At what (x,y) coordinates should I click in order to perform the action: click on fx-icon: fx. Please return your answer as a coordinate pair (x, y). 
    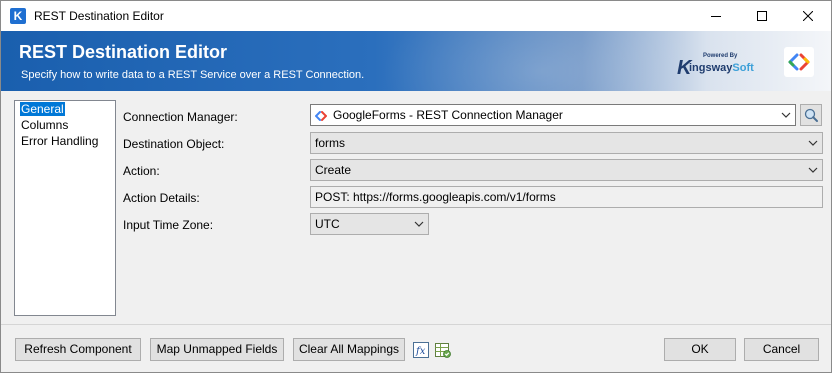
    Looking at the image, I should click on (421, 350).